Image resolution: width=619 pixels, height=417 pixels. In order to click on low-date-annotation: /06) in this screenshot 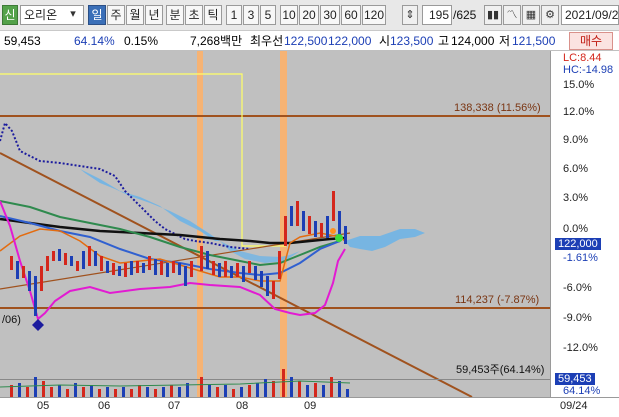, I will do `click(11, 320)`.